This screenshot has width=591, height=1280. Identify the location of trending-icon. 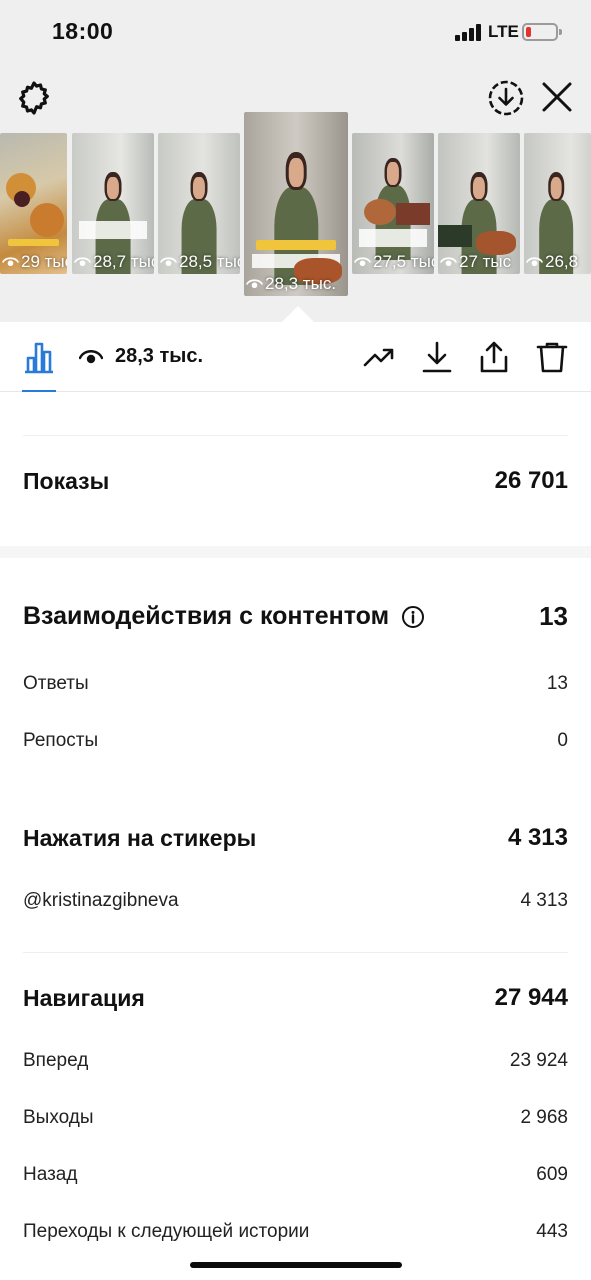
(379, 357).